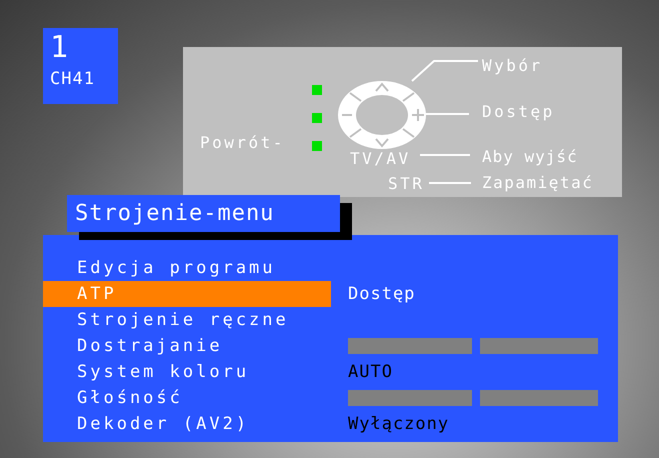 Image resolution: width=659 pixels, height=458 pixels. What do you see at coordinates (187, 346) in the screenshot?
I see `menu-item: Dostrajanie` at bounding box center [187, 346].